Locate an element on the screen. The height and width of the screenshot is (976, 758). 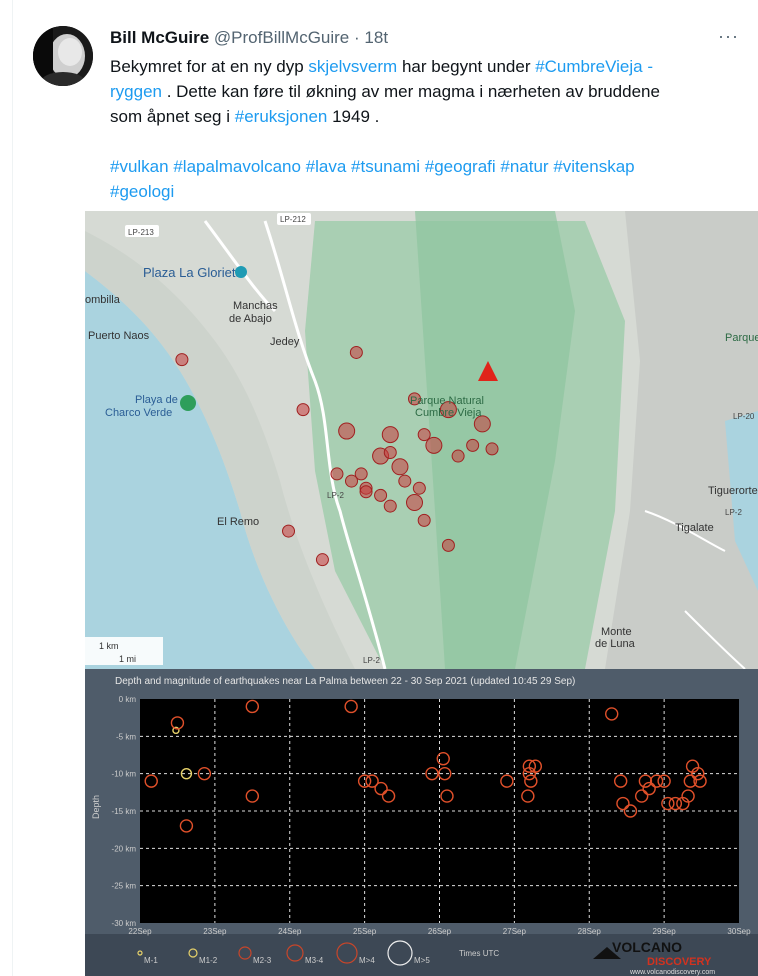
label-tiguerorte: Tiguerorte is located at coordinates (733, 491).